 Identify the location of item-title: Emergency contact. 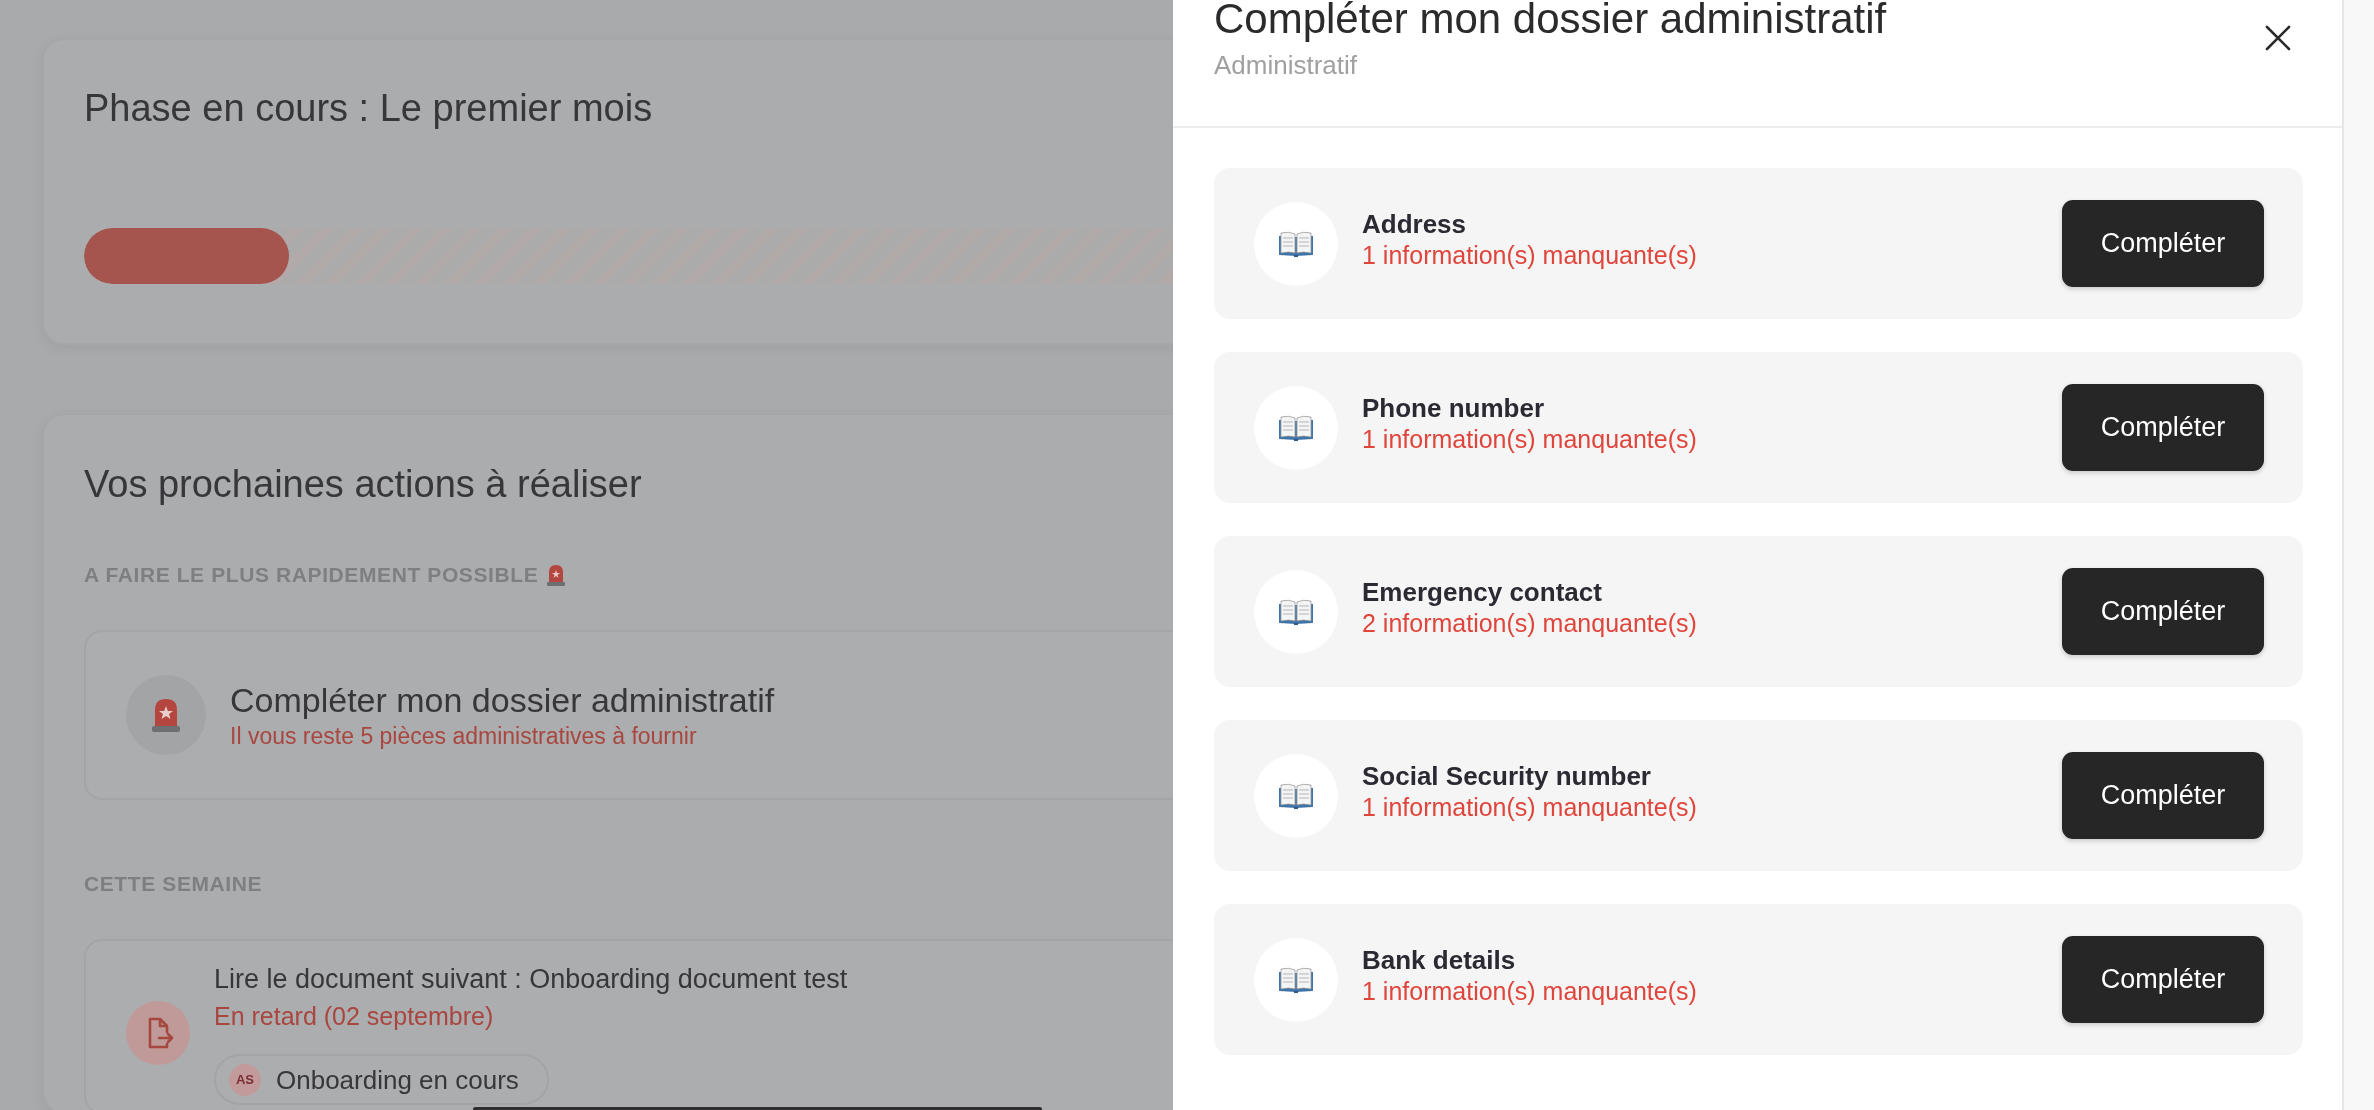
(1482, 592).